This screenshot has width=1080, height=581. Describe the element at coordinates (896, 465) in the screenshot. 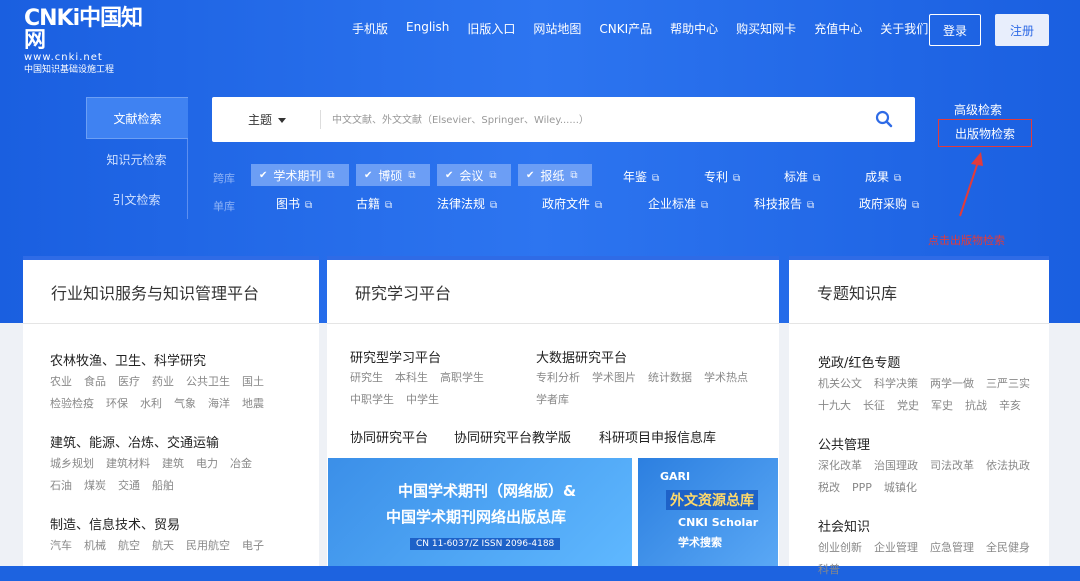

I see `tag-link: 治国理政` at that location.